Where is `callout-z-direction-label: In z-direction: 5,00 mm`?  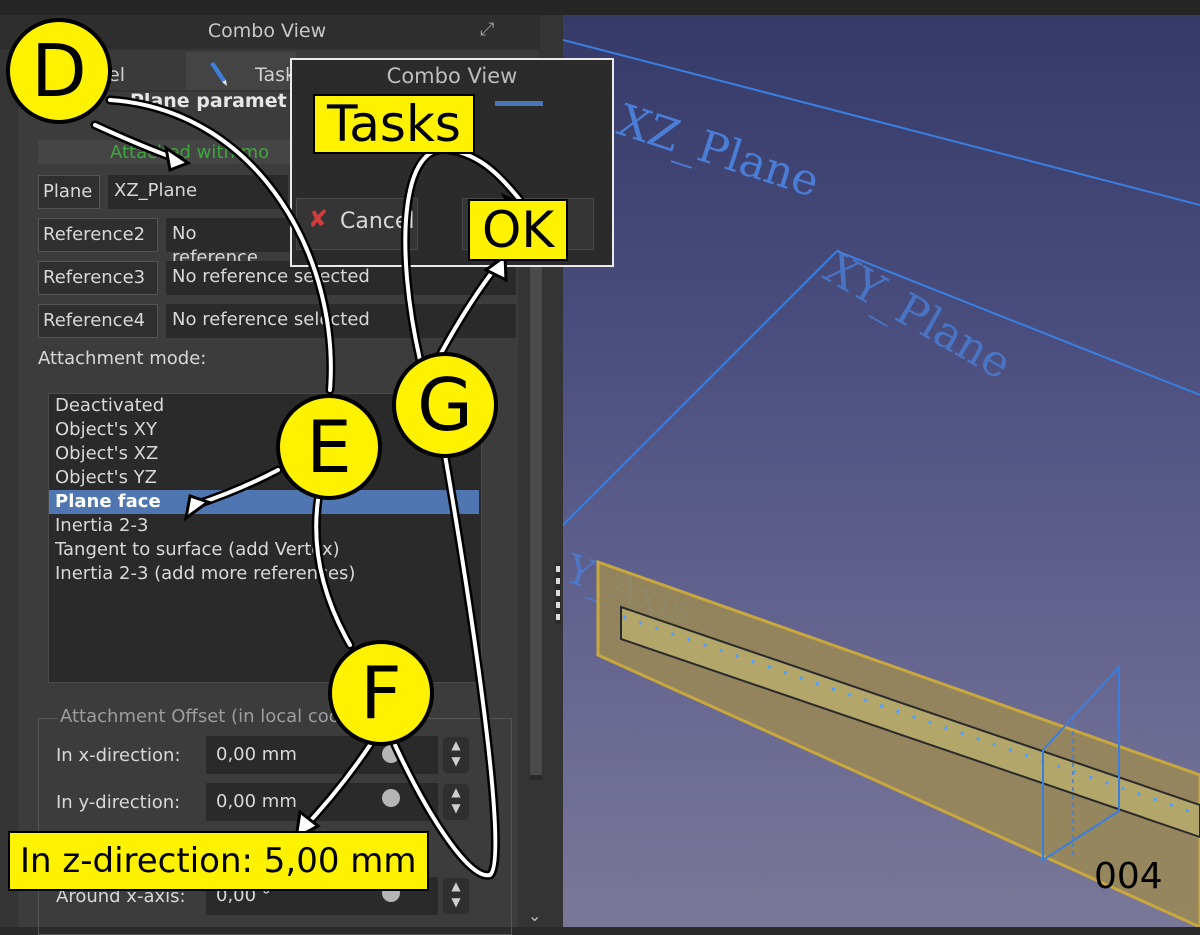 callout-z-direction-label: In z-direction: 5,00 mm is located at coordinates (218, 861).